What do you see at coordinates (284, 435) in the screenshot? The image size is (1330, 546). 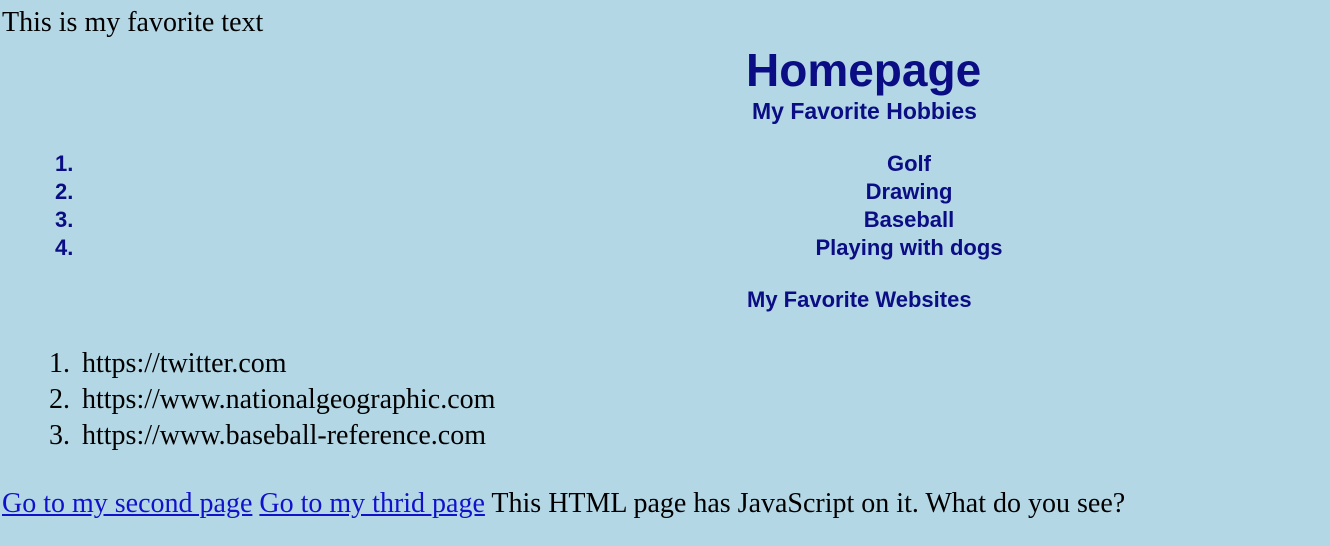 I see `website-url: https://www.baseball-reference.com` at bounding box center [284, 435].